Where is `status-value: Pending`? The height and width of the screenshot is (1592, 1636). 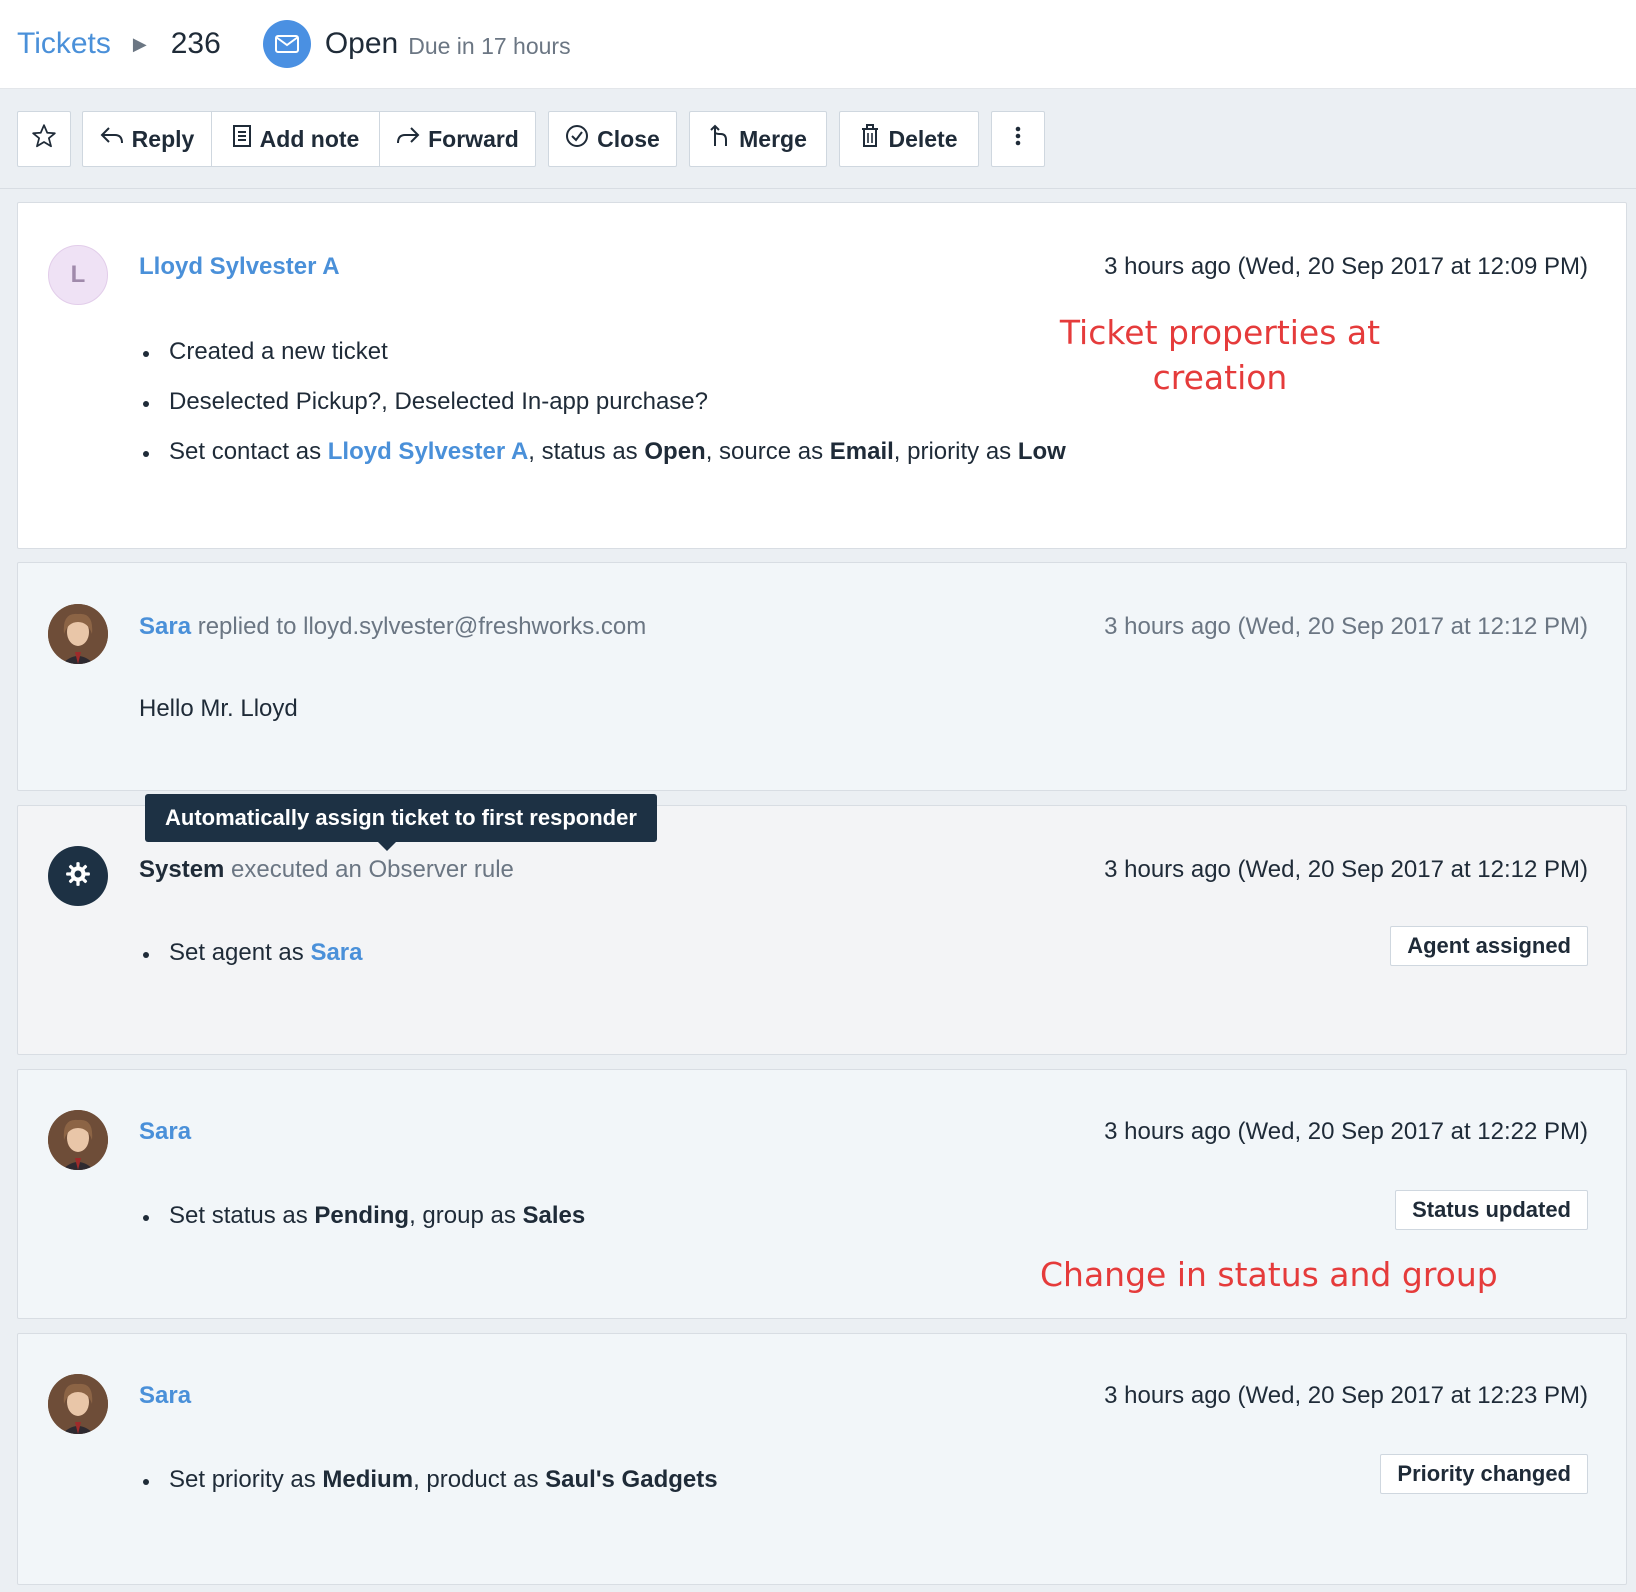
status-value: Pending is located at coordinates (362, 1215).